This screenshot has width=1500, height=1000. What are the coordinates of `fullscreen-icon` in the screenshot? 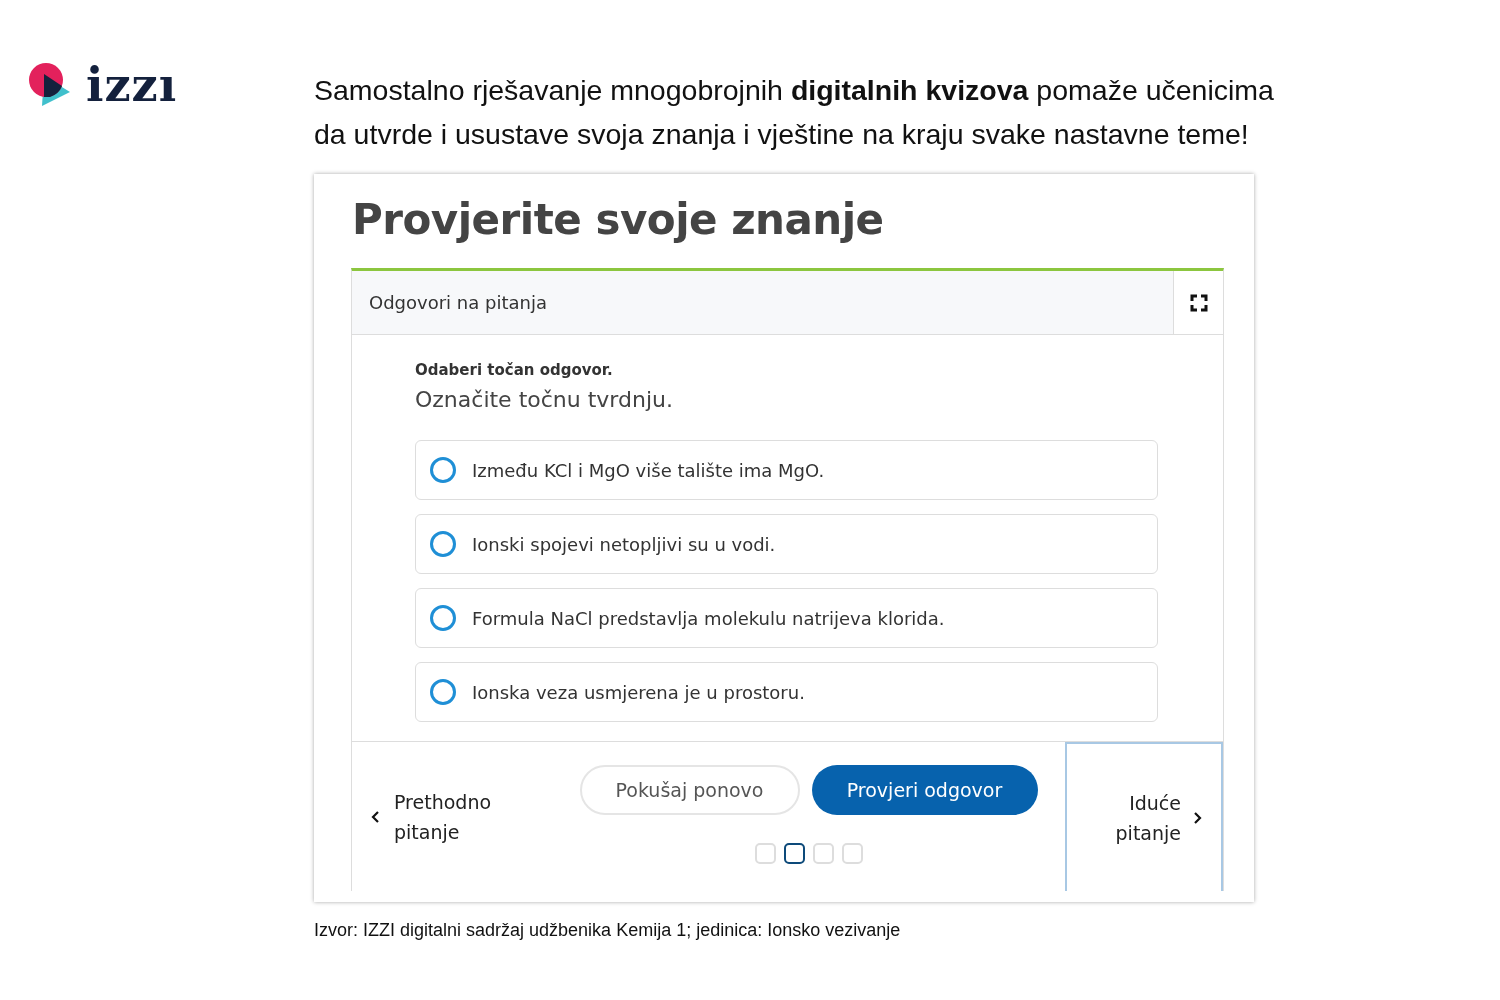 It's located at (1198, 302).